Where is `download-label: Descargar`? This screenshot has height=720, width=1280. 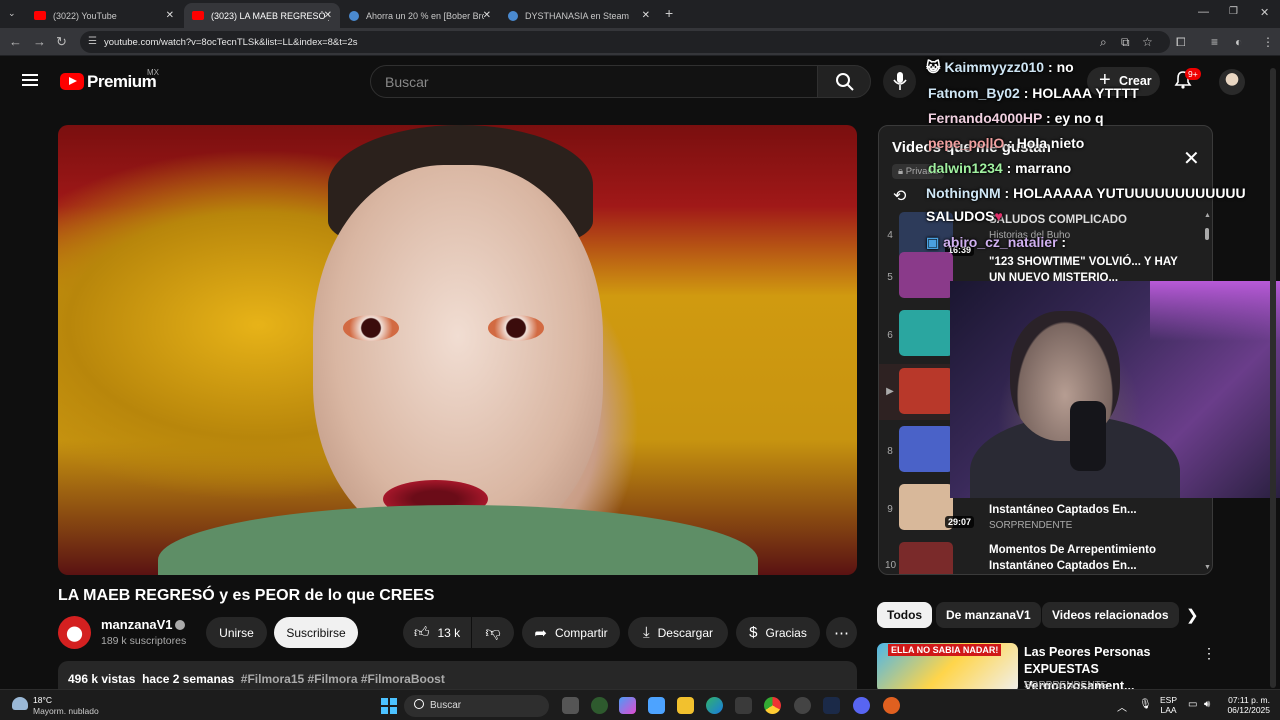 download-label: Descargar is located at coordinates (685, 632).